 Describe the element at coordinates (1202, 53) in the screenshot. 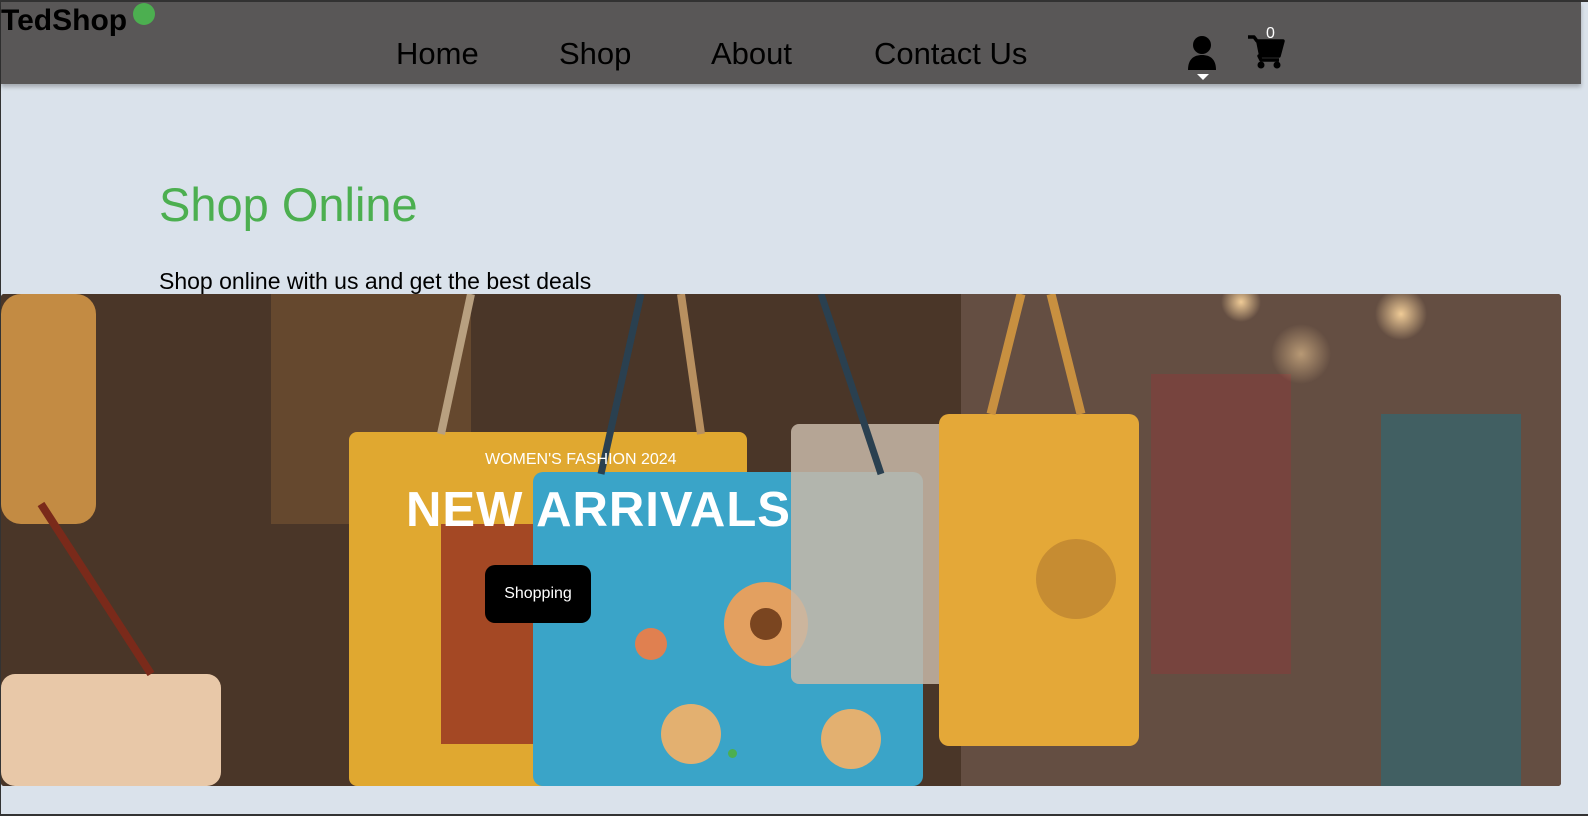

I see `user-icon` at that location.